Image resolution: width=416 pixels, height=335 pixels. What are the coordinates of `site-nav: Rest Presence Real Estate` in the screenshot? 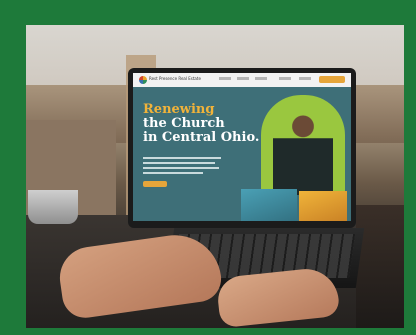 It's located at (242, 80).